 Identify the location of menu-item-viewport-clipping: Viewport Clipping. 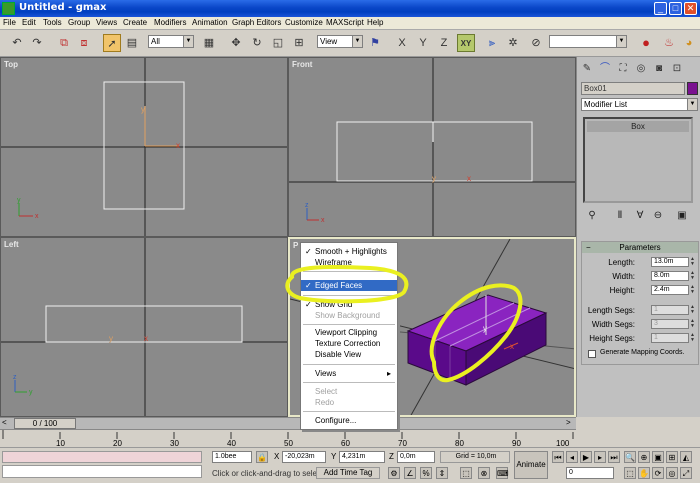
(349, 332).